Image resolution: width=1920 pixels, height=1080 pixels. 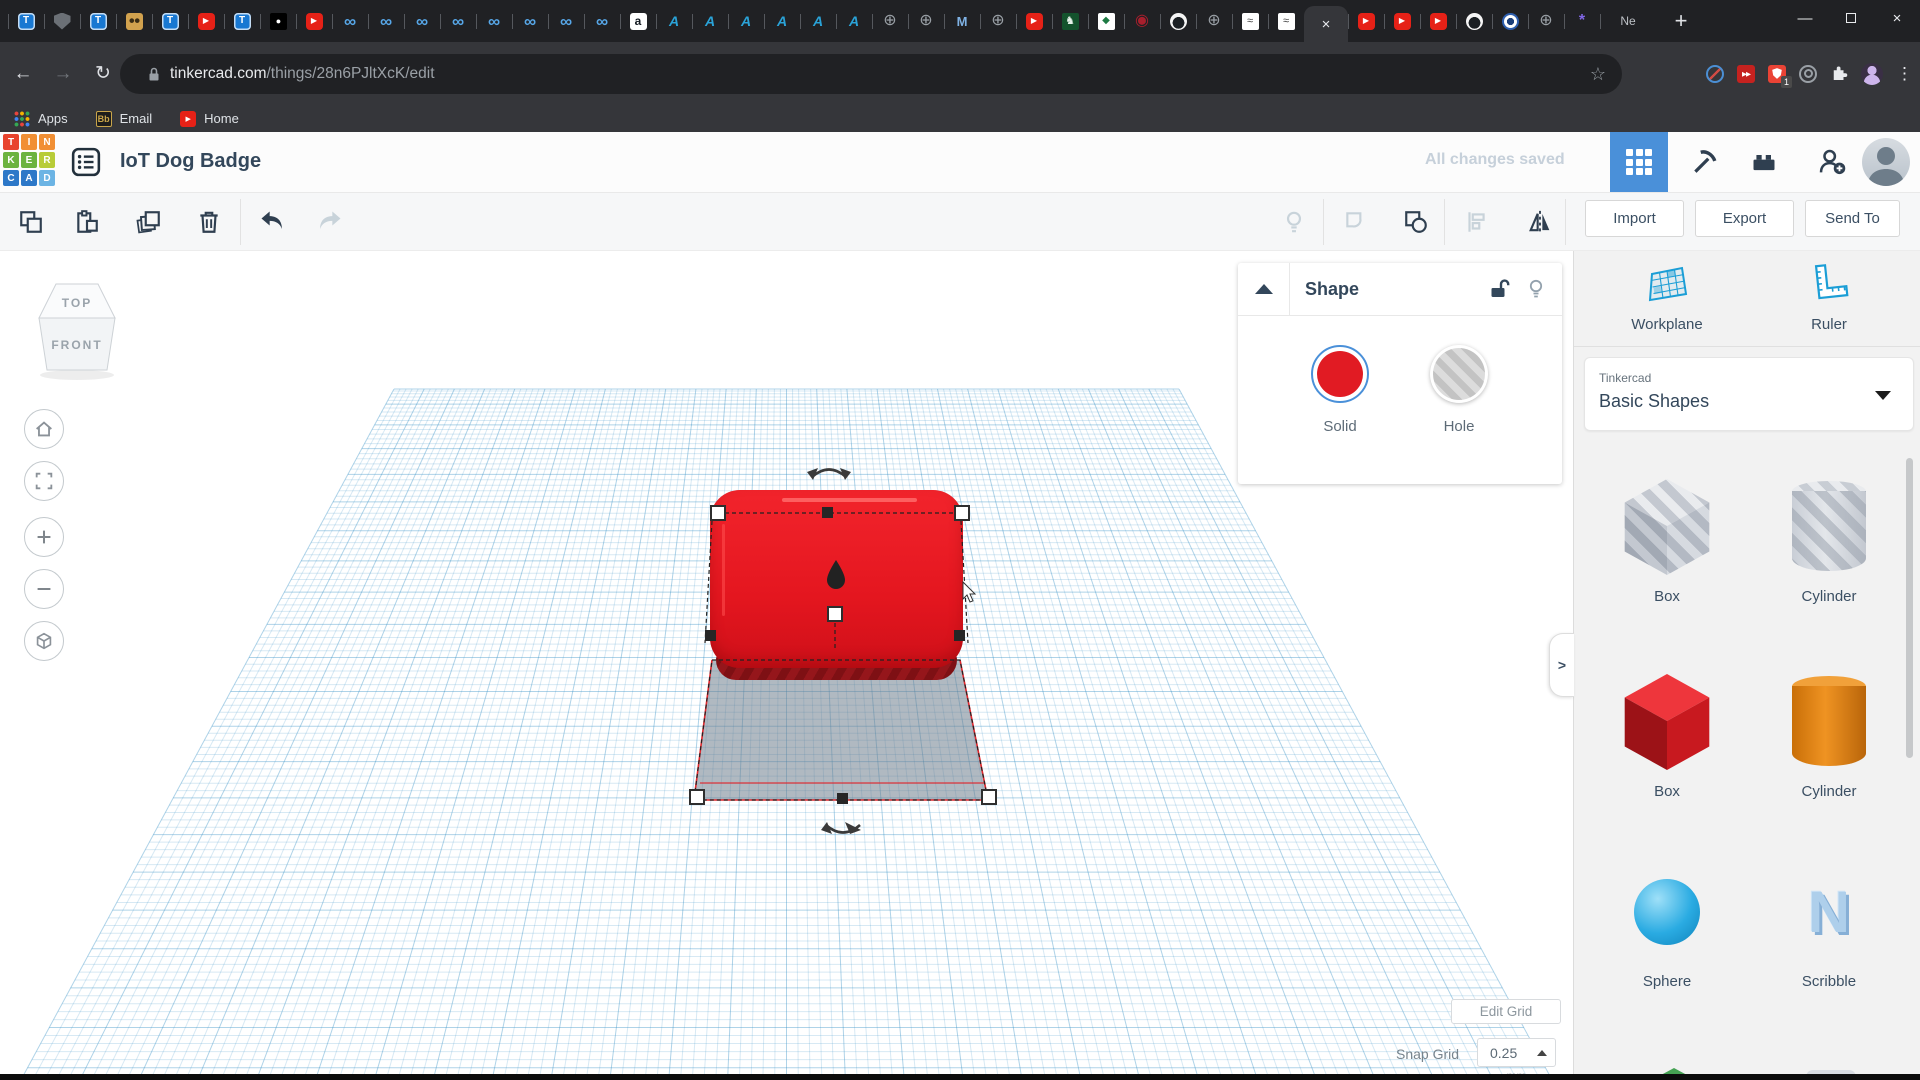 What do you see at coordinates (871, 74) in the screenshot?
I see `address-bar: tinkercad.com/things/28n6PJltXcK/edit ☆` at bounding box center [871, 74].